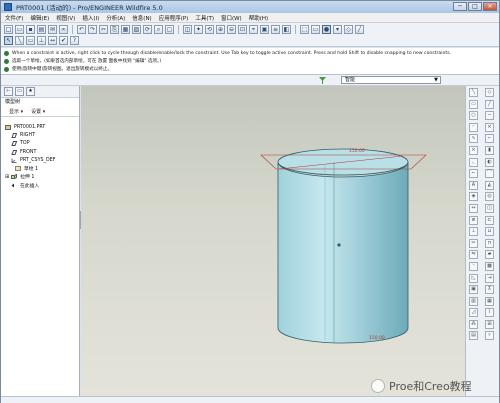 The height and width of the screenshot is (403, 500). What do you see at coordinates (343, 252) in the screenshot?
I see `cylinder-body` at bounding box center [343, 252].